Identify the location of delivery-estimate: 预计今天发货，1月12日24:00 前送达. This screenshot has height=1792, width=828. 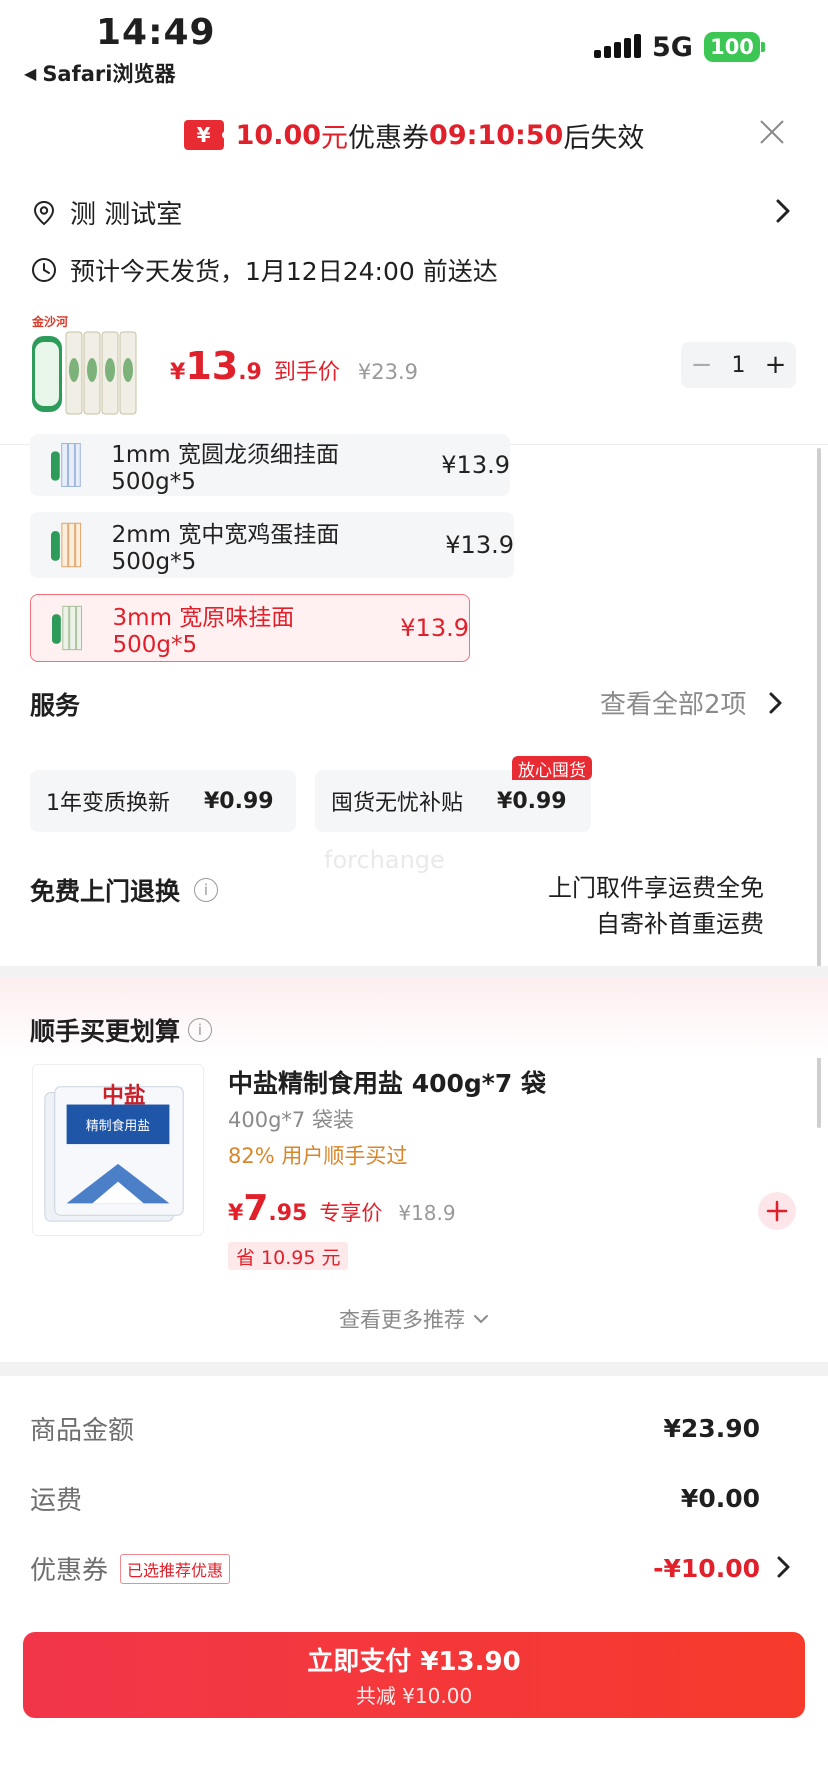
(264, 270).